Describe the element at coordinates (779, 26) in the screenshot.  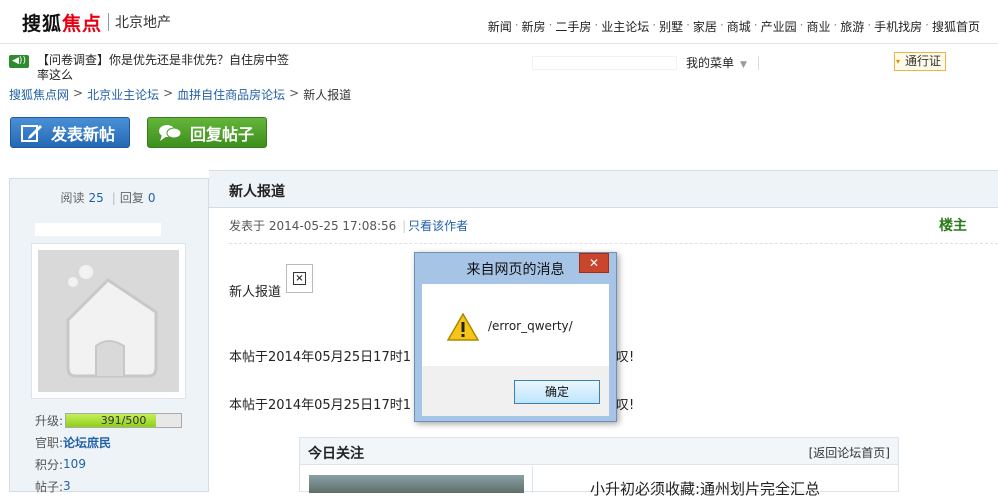
I see `nav-industrial-park: 产业园` at that location.